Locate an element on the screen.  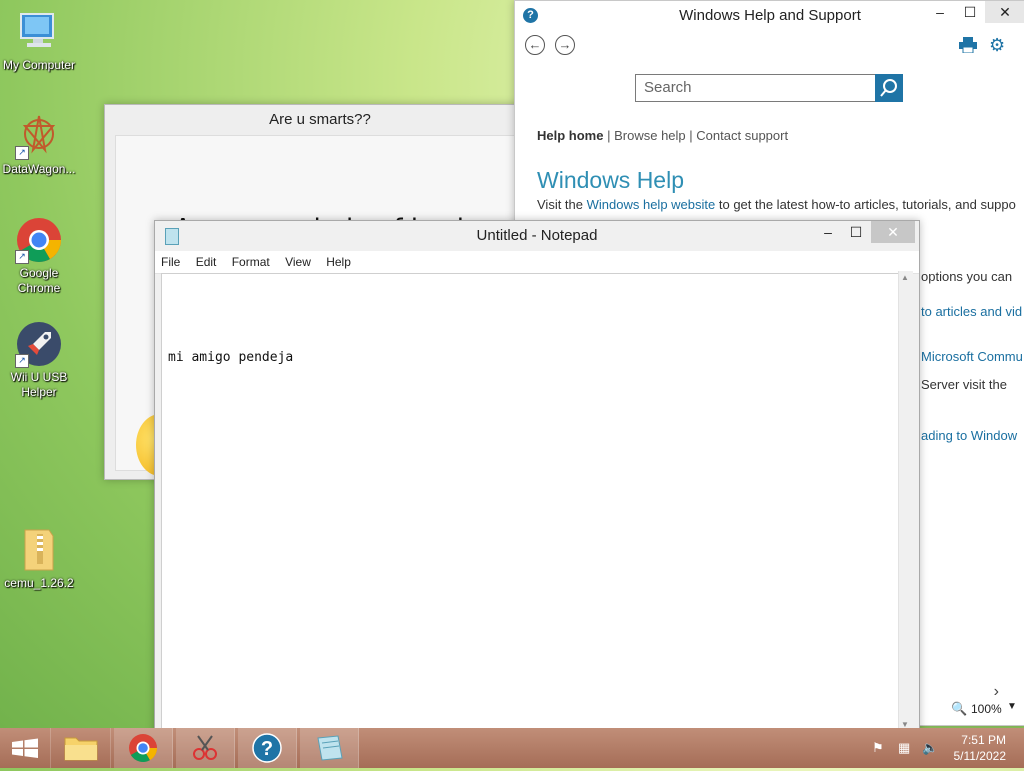
desktop-icon-label: Wii U USB Helper is located at coordinates (39, 384).